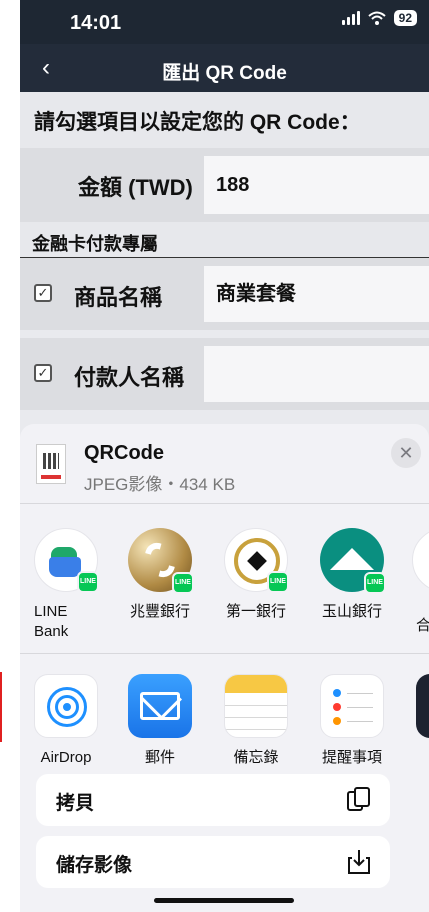 This screenshot has width=429, height=912. Describe the element at coordinates (94, 865) in the screenshot. I see `save-image-label: 儲存影像` at that location.